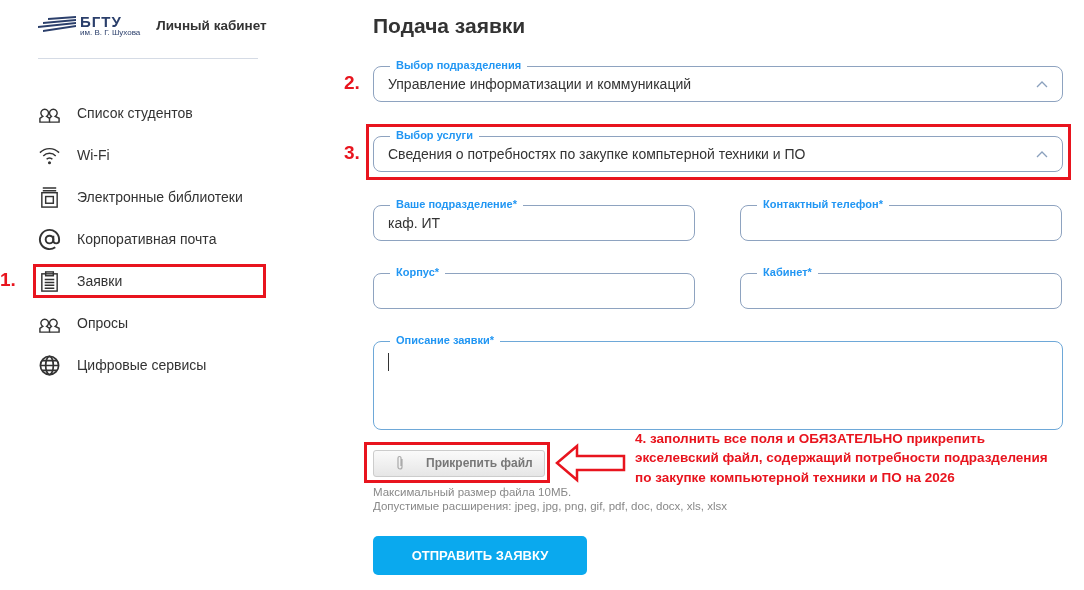 The height and width of the screenshot is (590, 1084). Describe the element at coordinates (211, 25) in the screenshot. I see `cabinet-title: Личный кабинет` at that location.